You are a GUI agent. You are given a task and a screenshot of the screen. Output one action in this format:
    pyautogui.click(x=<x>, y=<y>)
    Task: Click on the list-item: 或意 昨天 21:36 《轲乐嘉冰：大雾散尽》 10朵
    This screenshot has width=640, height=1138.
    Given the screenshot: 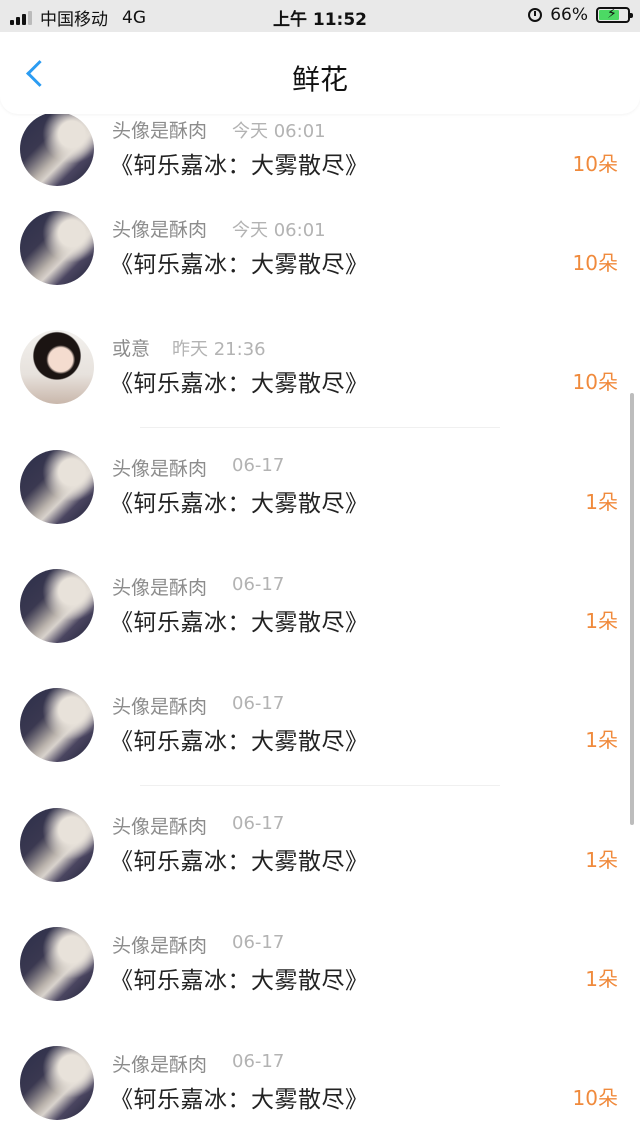 What is the action you would take?
    pyautogui.click(x=320, y=368)
    